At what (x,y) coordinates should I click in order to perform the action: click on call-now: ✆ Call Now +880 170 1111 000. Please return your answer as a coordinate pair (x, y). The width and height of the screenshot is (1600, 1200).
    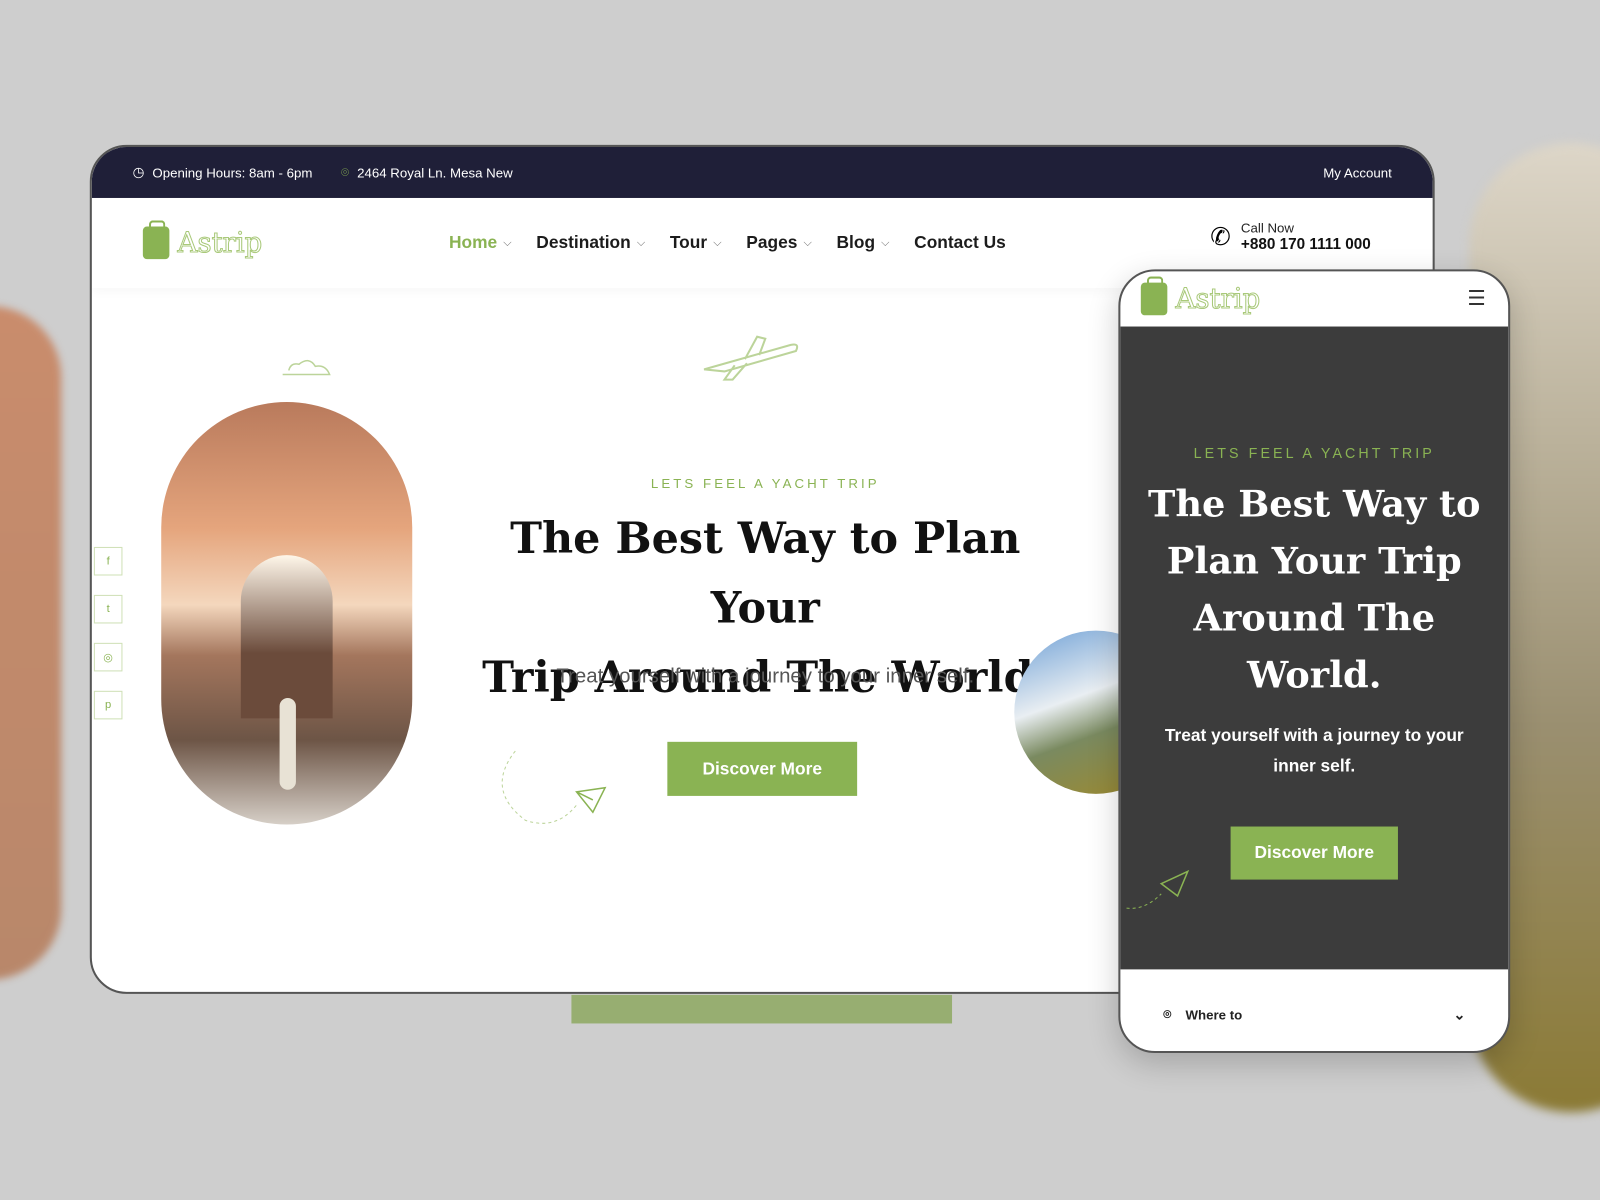
    Looking at the image, I should click on (1290, 236).